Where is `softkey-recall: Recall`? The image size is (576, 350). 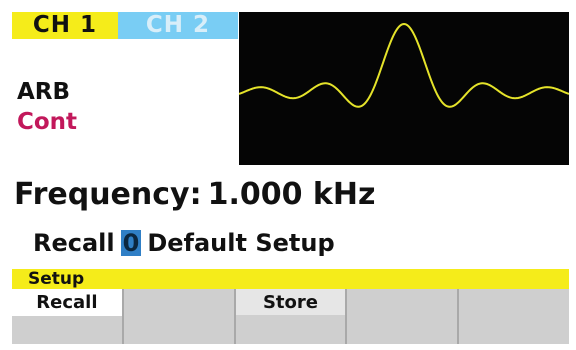 softkey-recall: Recall is located at coordinates (68, 316).